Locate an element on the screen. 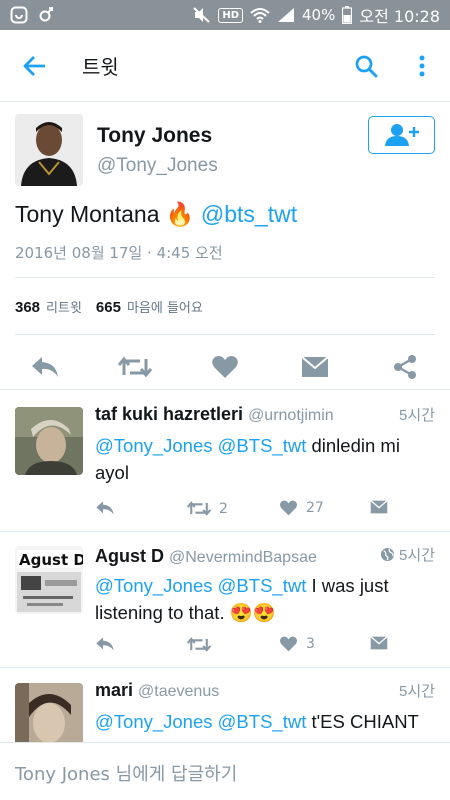 This screenshot has width=450, height=800. reply-body: t'ES CHIANT is located at coordinates (362, 721).